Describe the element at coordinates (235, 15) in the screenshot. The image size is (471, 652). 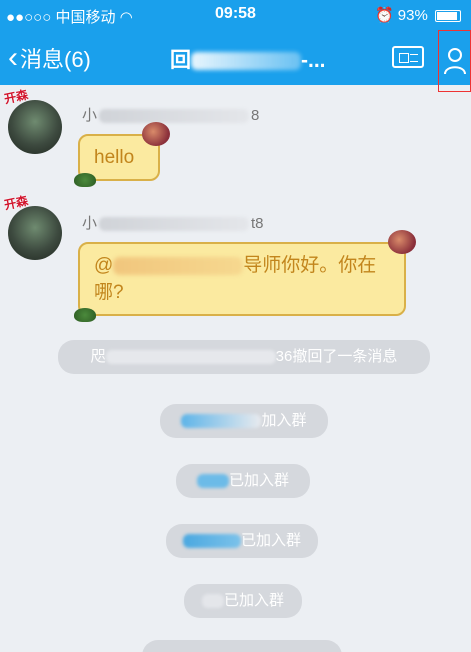
I see `status-bar: ●●○○○ 中国移动 ◠ 09:58 ⏰ 93%` at that location.